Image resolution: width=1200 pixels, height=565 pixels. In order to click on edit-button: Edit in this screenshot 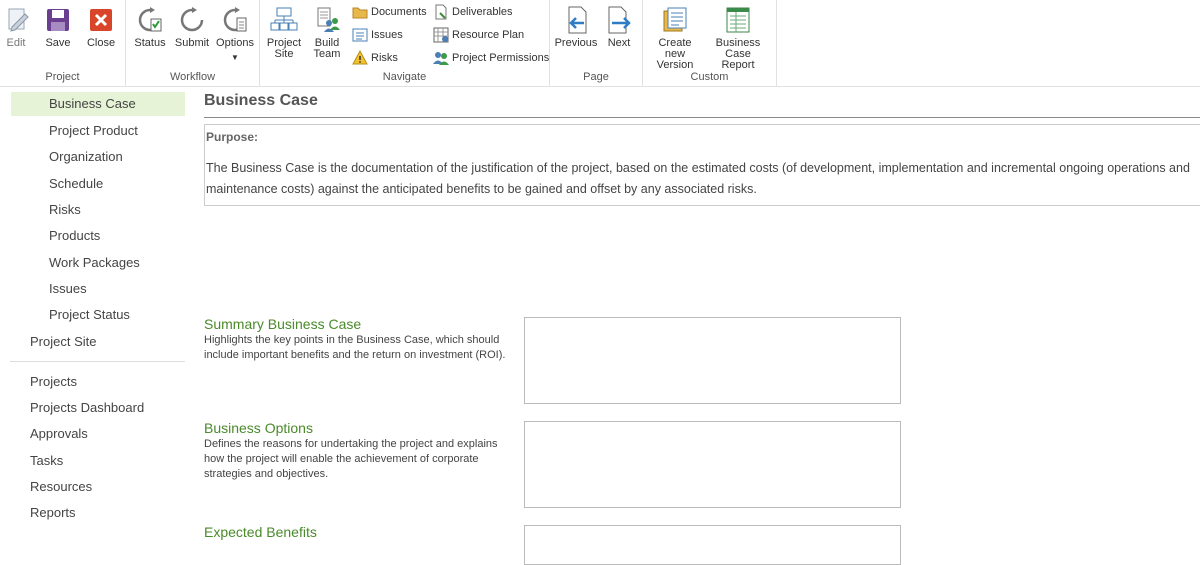, I will do `click(16, 27)`.